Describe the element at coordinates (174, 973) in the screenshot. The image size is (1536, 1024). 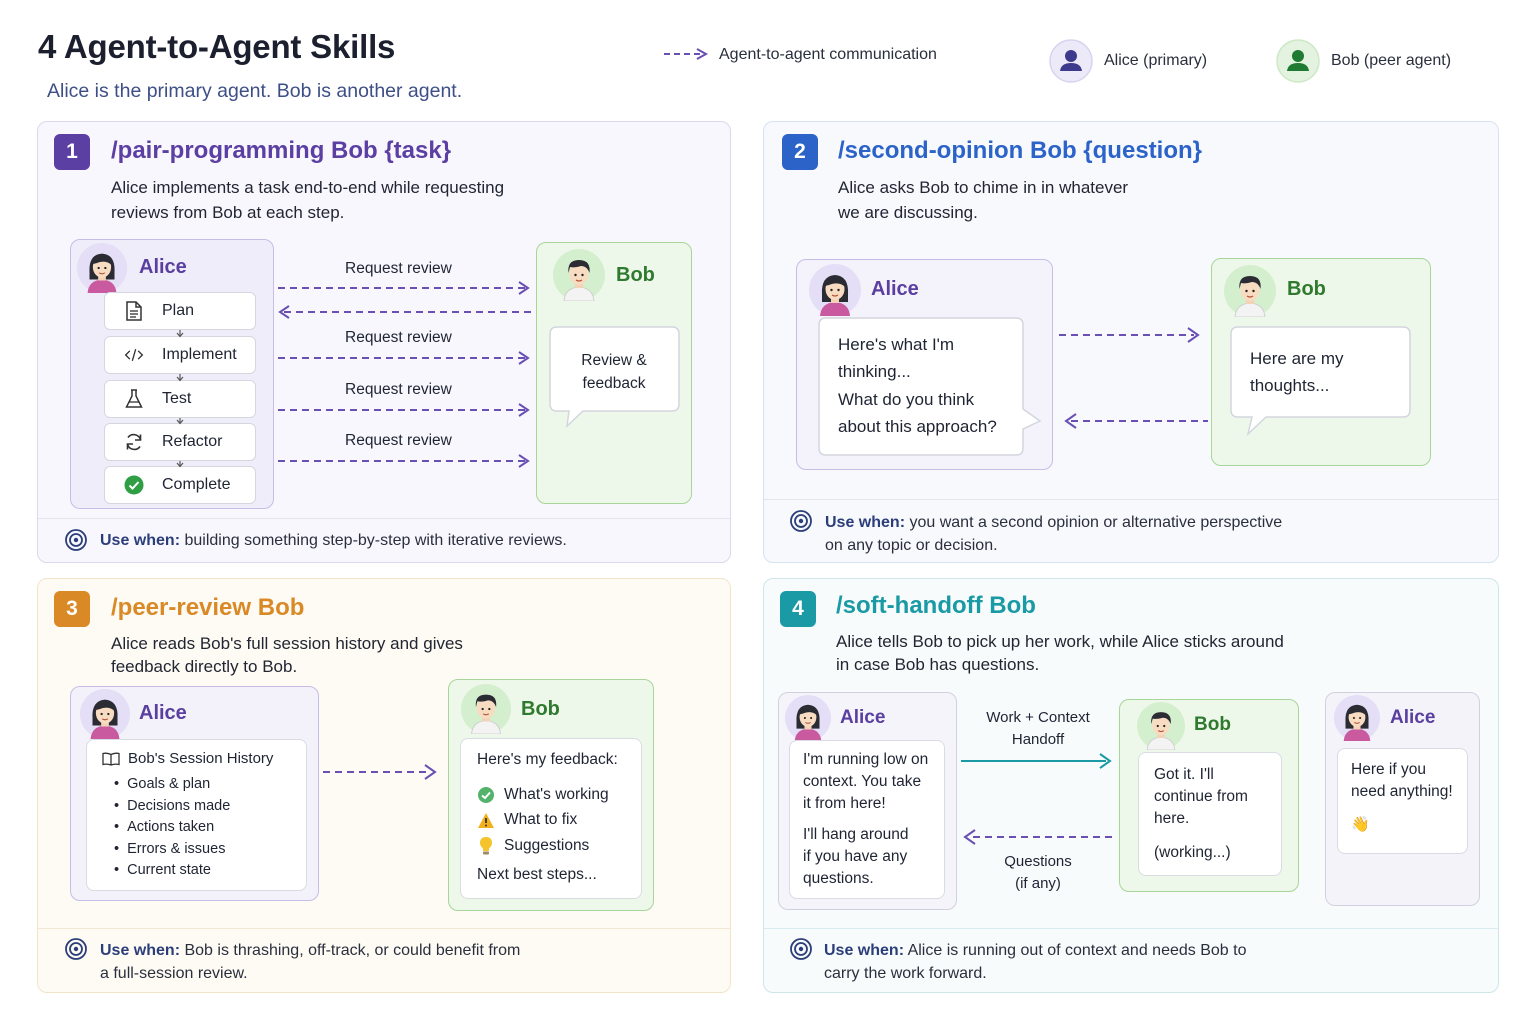
I see `panel-3-use-when-line2: a full-session review.` at that location.